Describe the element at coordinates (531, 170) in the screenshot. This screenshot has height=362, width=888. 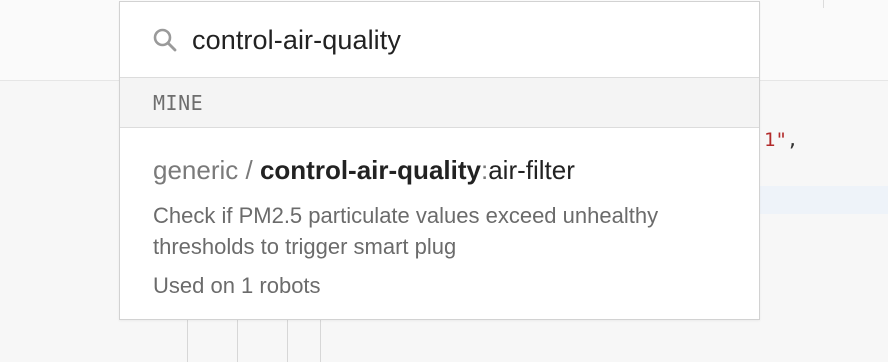
I see `result-model-name: air-filter` at that location.